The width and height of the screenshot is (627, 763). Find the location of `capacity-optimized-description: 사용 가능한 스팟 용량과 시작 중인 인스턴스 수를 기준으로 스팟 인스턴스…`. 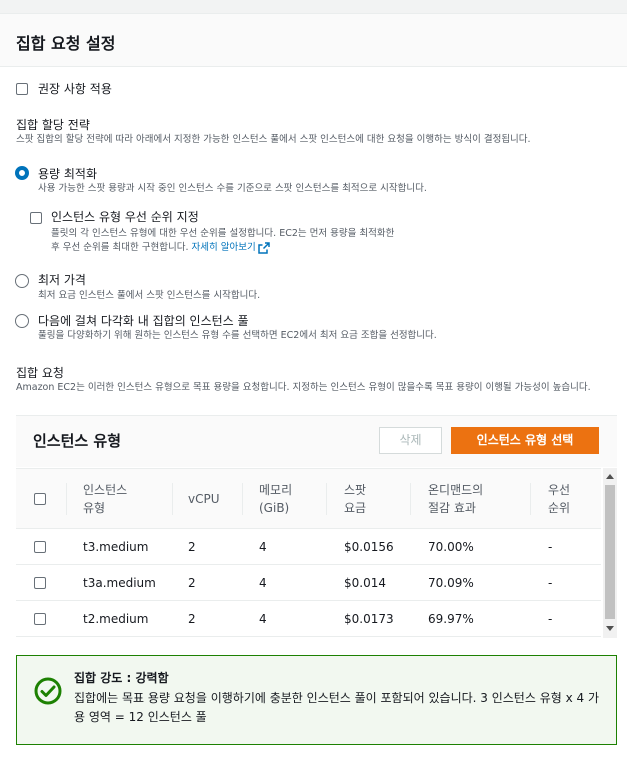

capacity-optimized-description: 사용 가능한 스팟 용량과 시작 중인 인스턴스 수를 기준으로 스팟 인스턴스… is located at coordinates (232, 188).